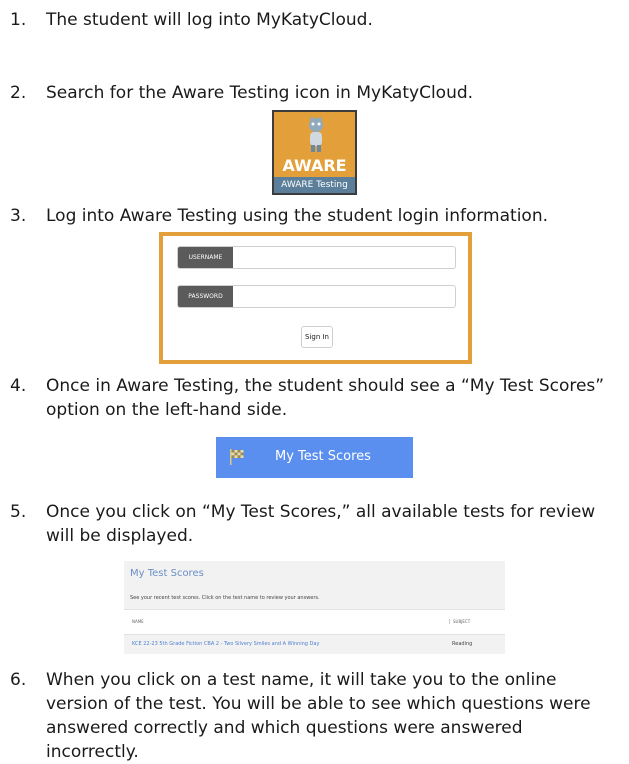 Image resolution: width=629 pixels, height=764 pixels. I want to click on test-subject: Reading, so click(462, 644).